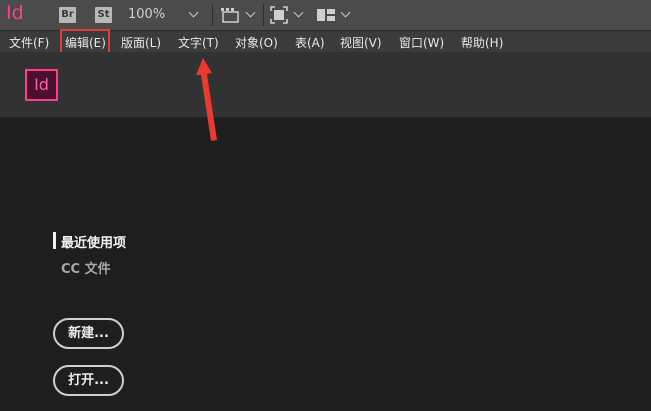 This screenshot has width=651, height=411. What do you see at coordinates (86, 267) in the screenshot?
I see `nav-cc-files: CC 文件` at bounding box center [86, 267].